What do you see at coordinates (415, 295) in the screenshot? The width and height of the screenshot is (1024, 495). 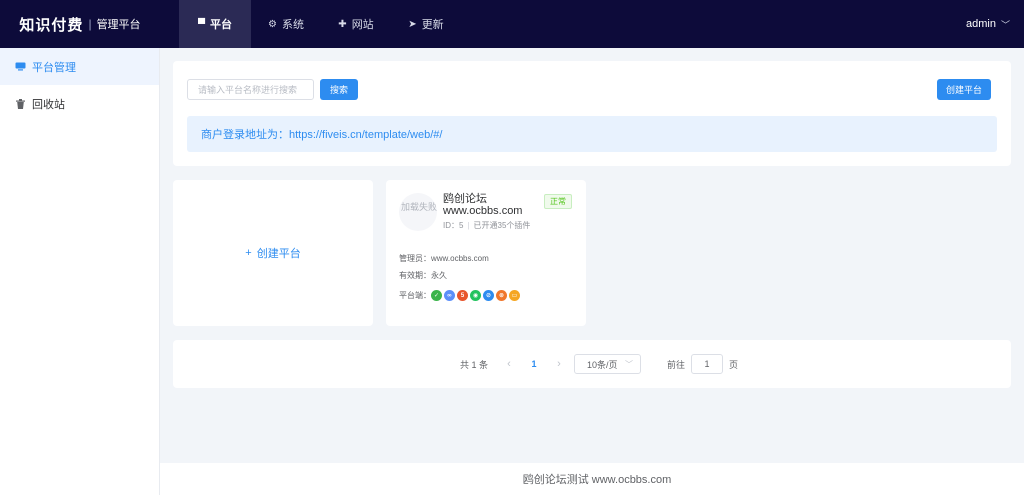 I see `channels-label: 平台端：` at bounding box center [415, 295].